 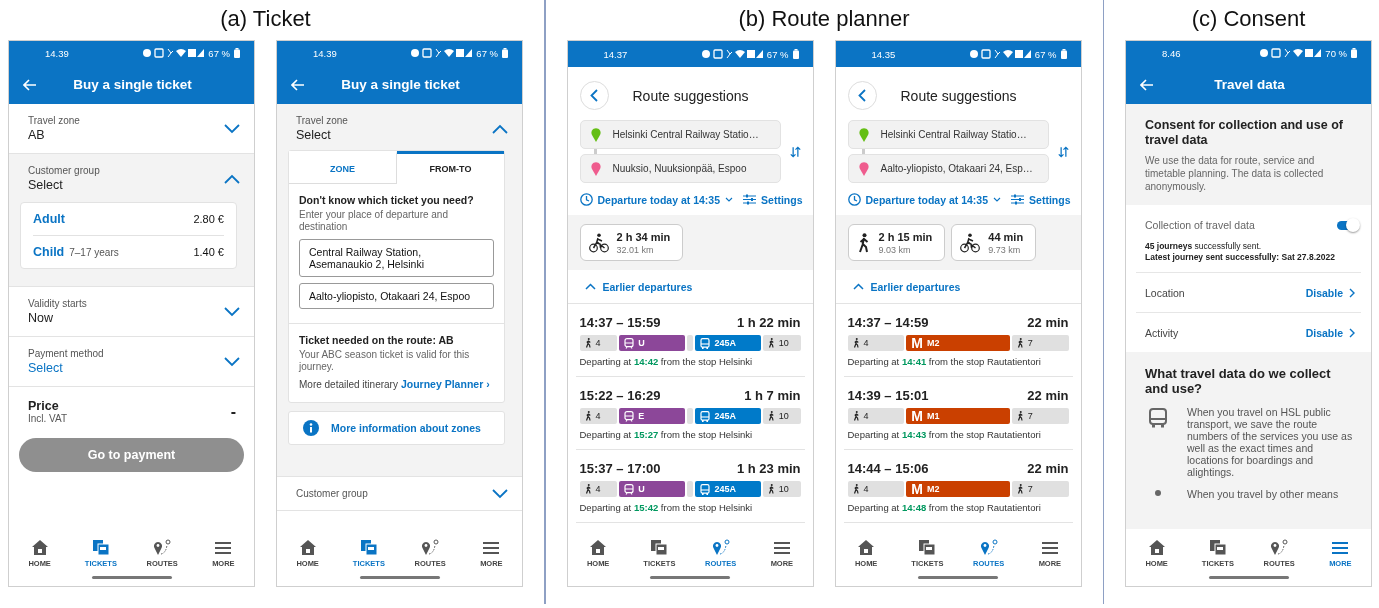 What do you see at coordinates (620, 468) in the screenshot?
I see `time-range: 15:37 – 17:00` at bounding box center [620, 468].